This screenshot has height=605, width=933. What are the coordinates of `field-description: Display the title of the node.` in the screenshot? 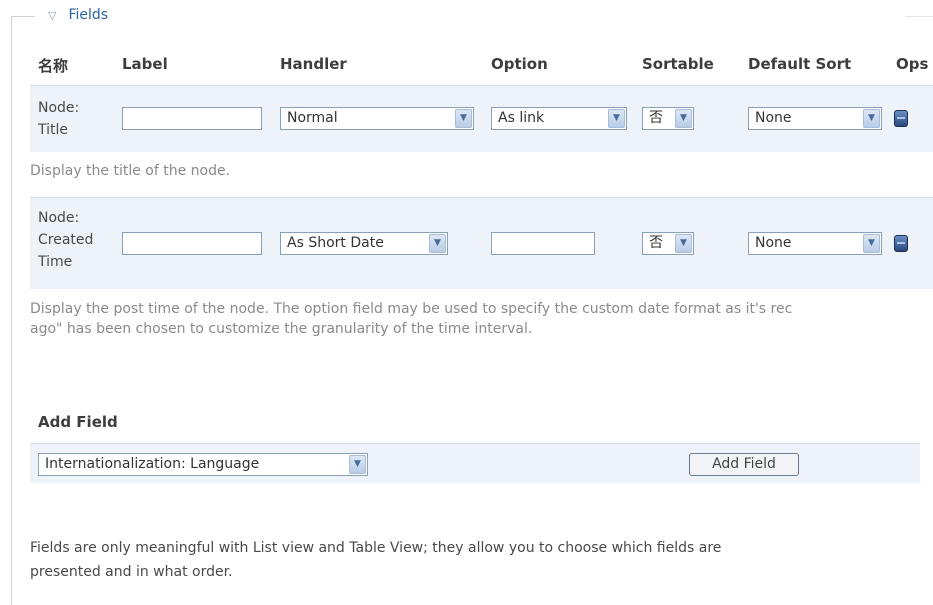 It's located at (130, 171).